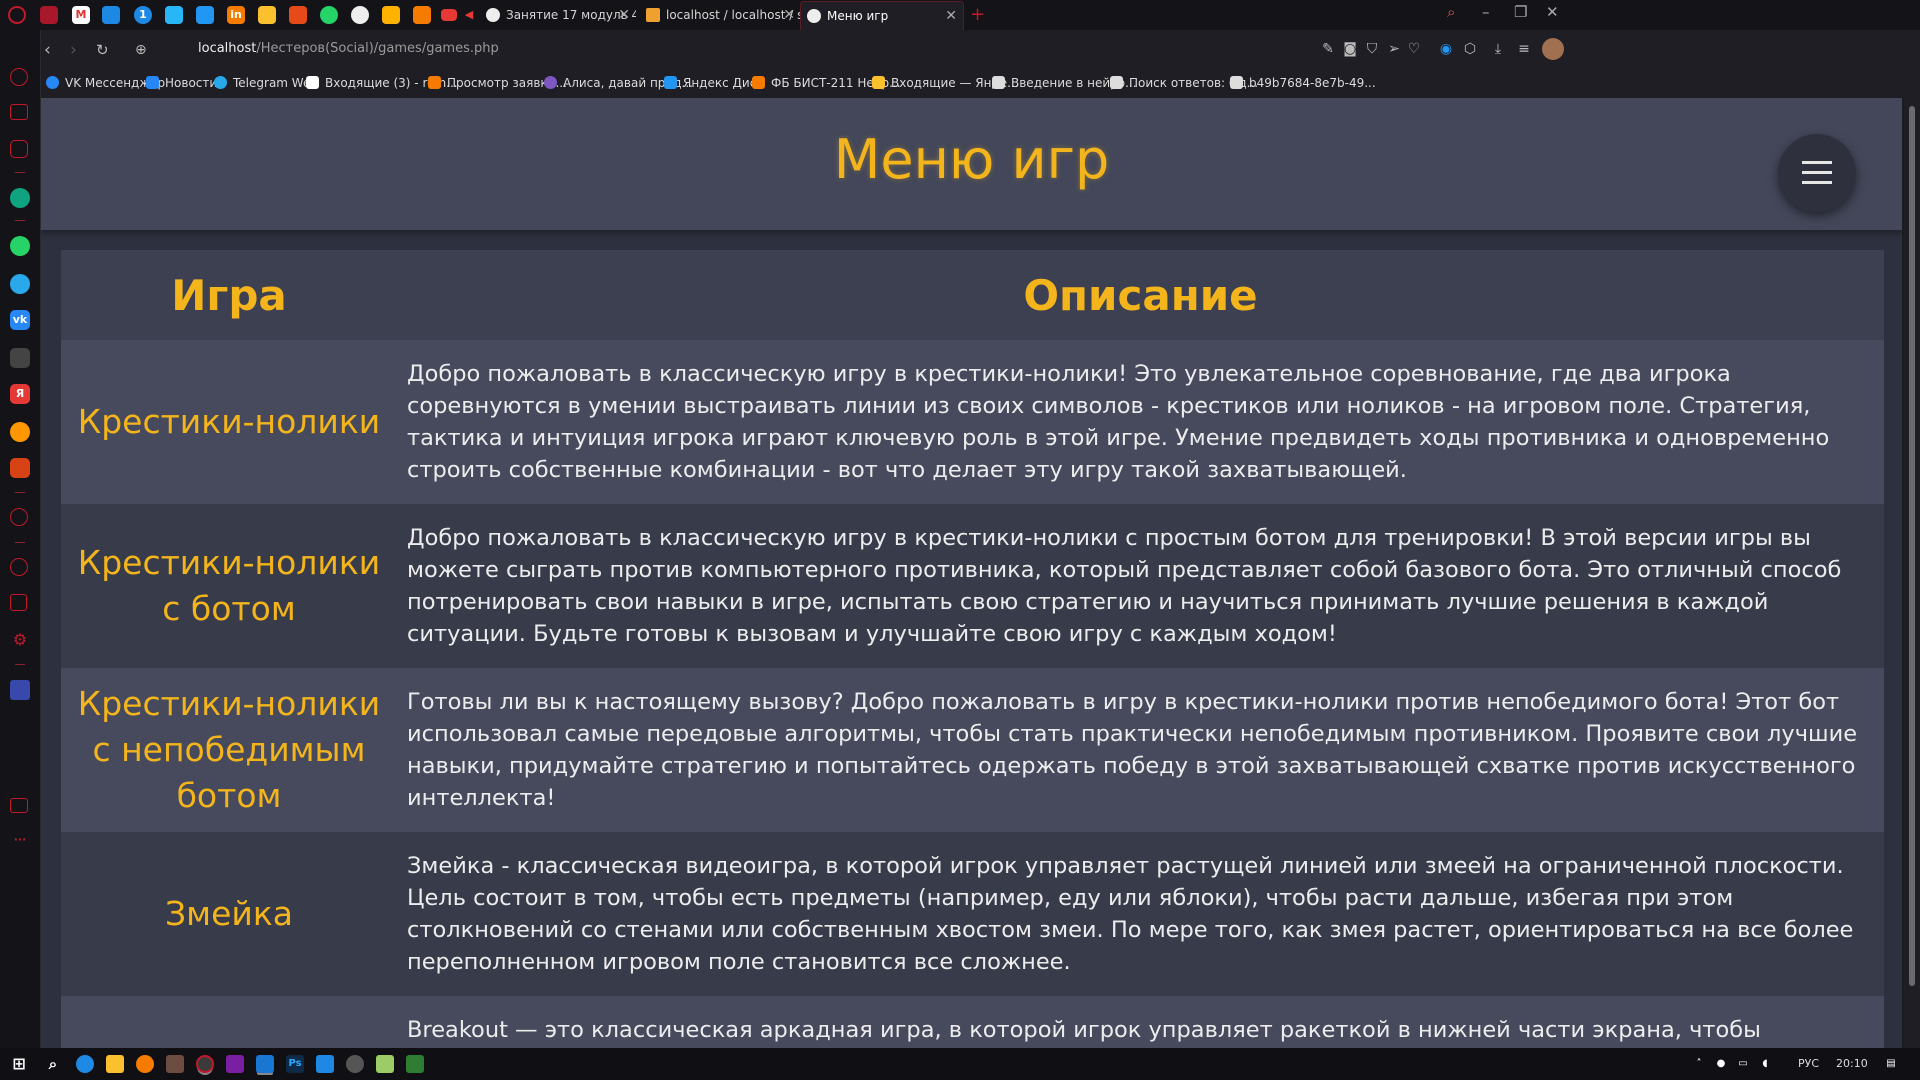 The width and height of the screenshot is (1920, 1080). I want to click on game-link: Крестики-нолики с непобедимым ботом, so click(229, 750).